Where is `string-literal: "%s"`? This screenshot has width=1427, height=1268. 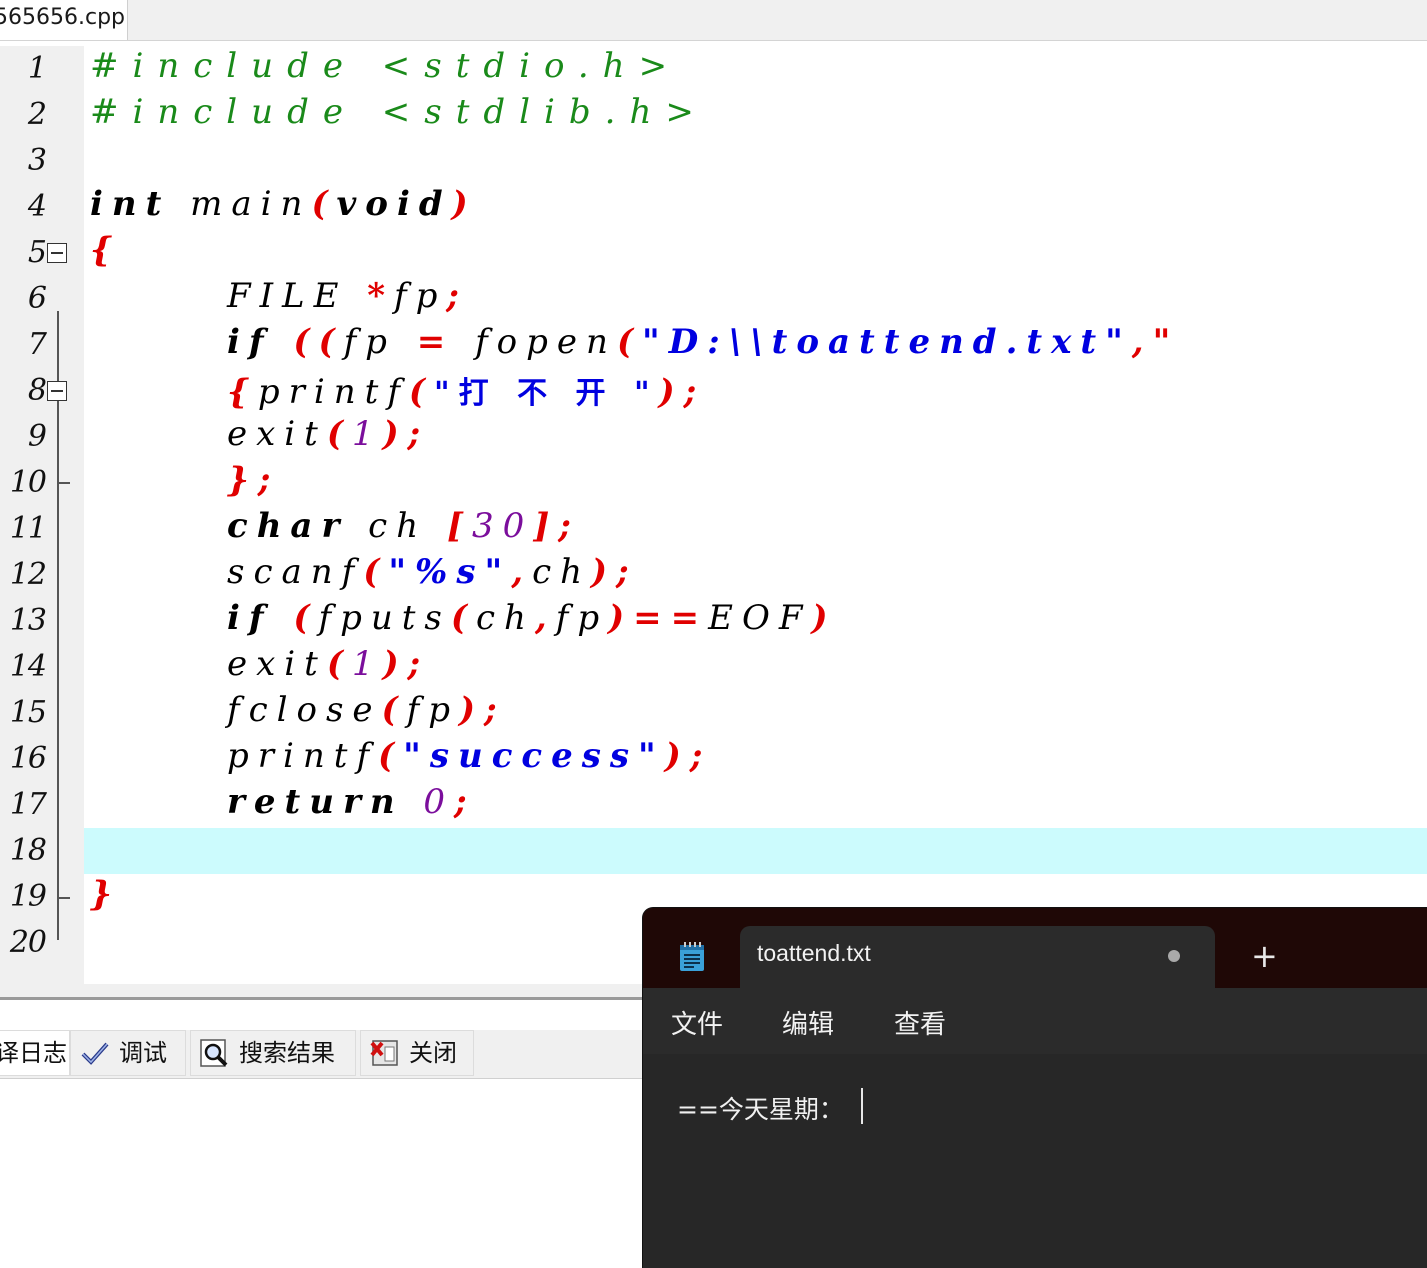 string-literal: "%s" is located at coordinates (450, 572).